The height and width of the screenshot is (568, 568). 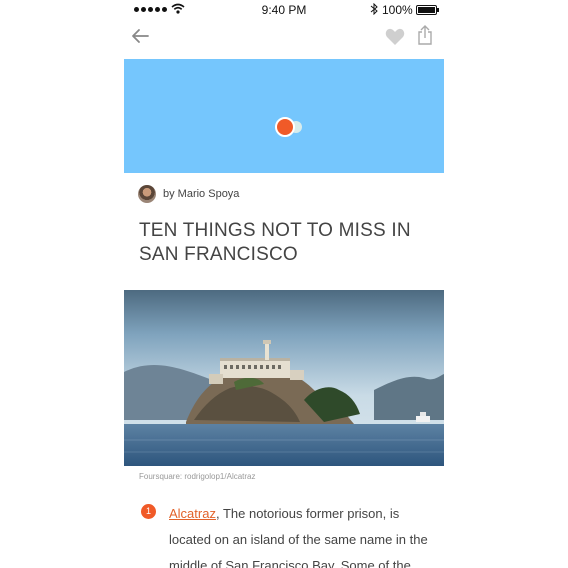 What do you see at coordinates (284, 38) in the screenshot?
I see `nav-bar` at bounding box center [284, 38].